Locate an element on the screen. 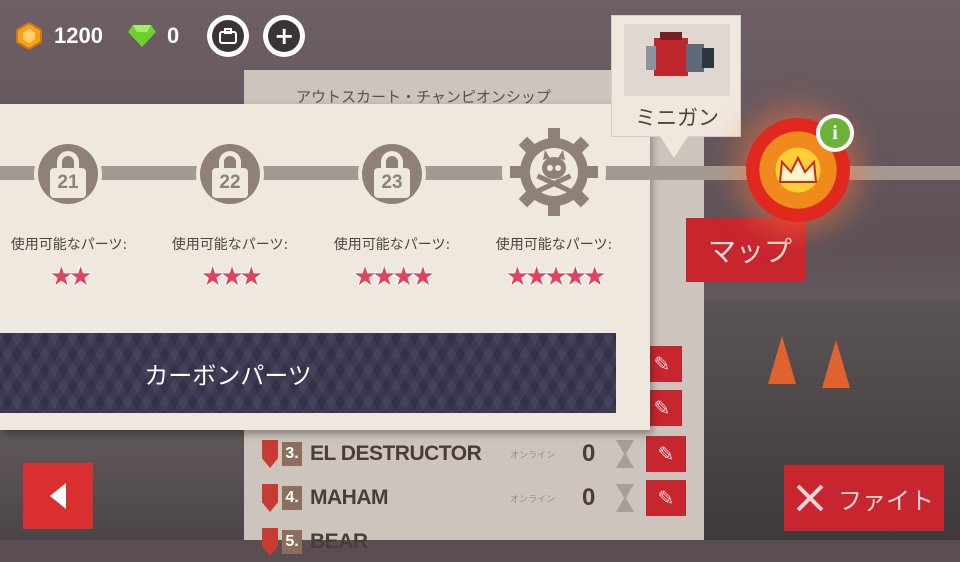 This screenshot has width=960, height=562. briefcase-icon is located at coordinates (228, 36).